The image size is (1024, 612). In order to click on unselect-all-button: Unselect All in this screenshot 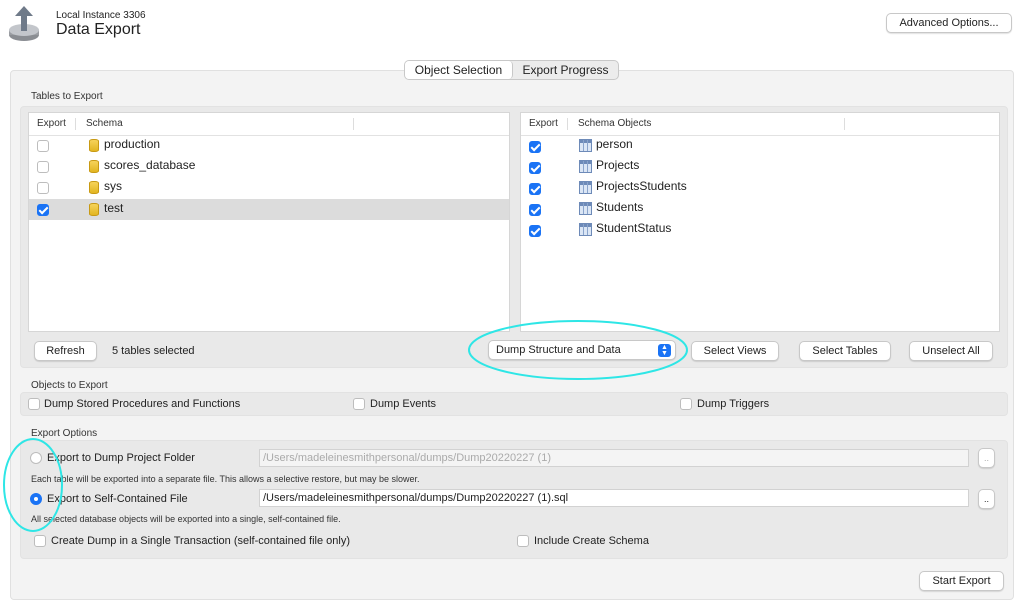, I will do `click(951, 351)`.